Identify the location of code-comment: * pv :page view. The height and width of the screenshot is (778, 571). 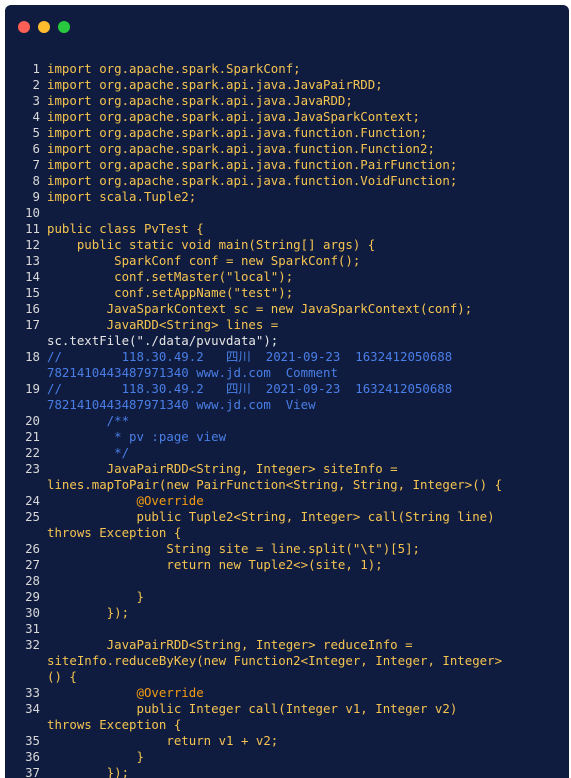
(137, 436).